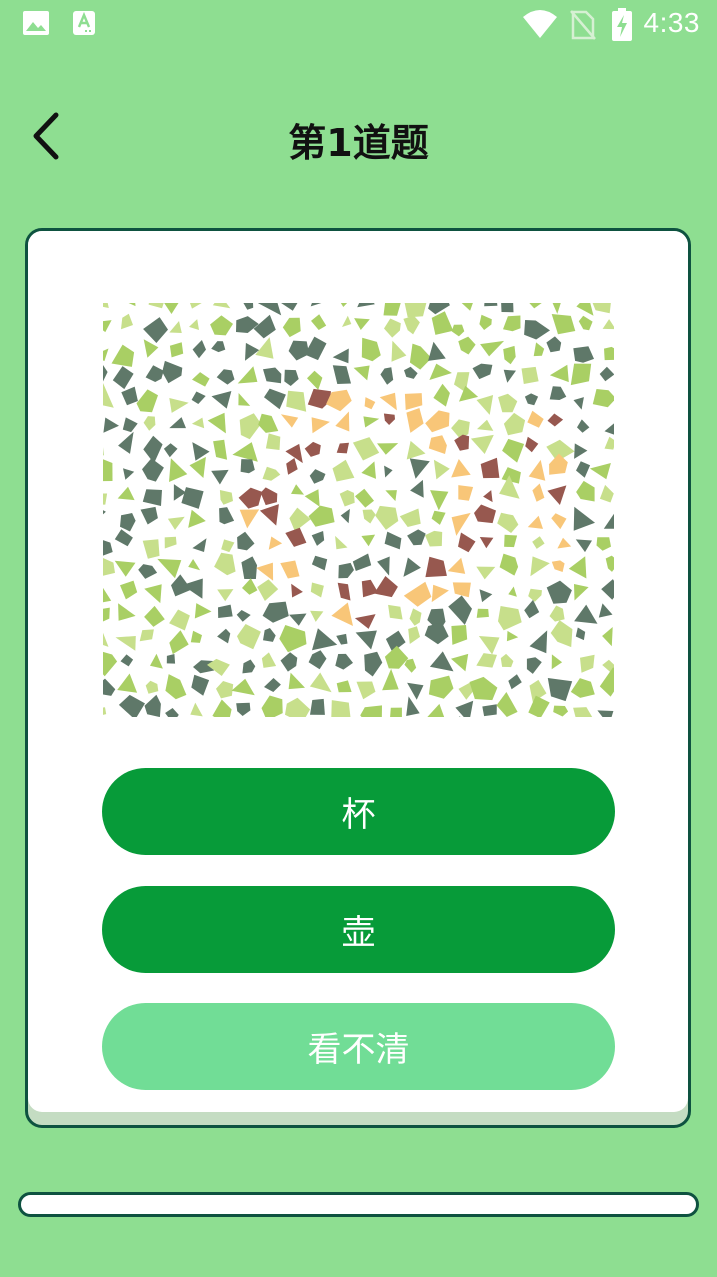 The image size is (717, 1277). What do you see at coordinates (671, 22) in the screenshot?
I see `clock: 4:33` at bounding box center [671, 22].